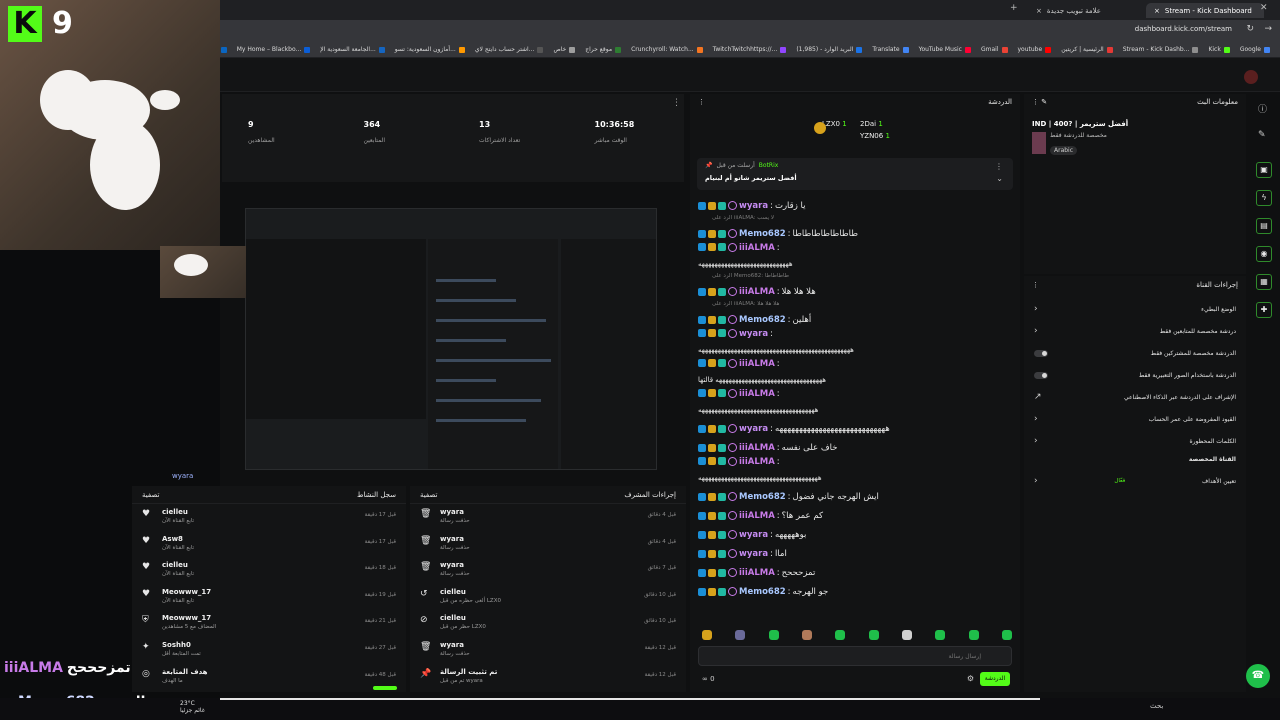 The height and width of the screenshot is (720, 1280). Describe the element at coordinates (999, 166) in the screenshot. I see `pin-menu-icon: ⋮` at that location.